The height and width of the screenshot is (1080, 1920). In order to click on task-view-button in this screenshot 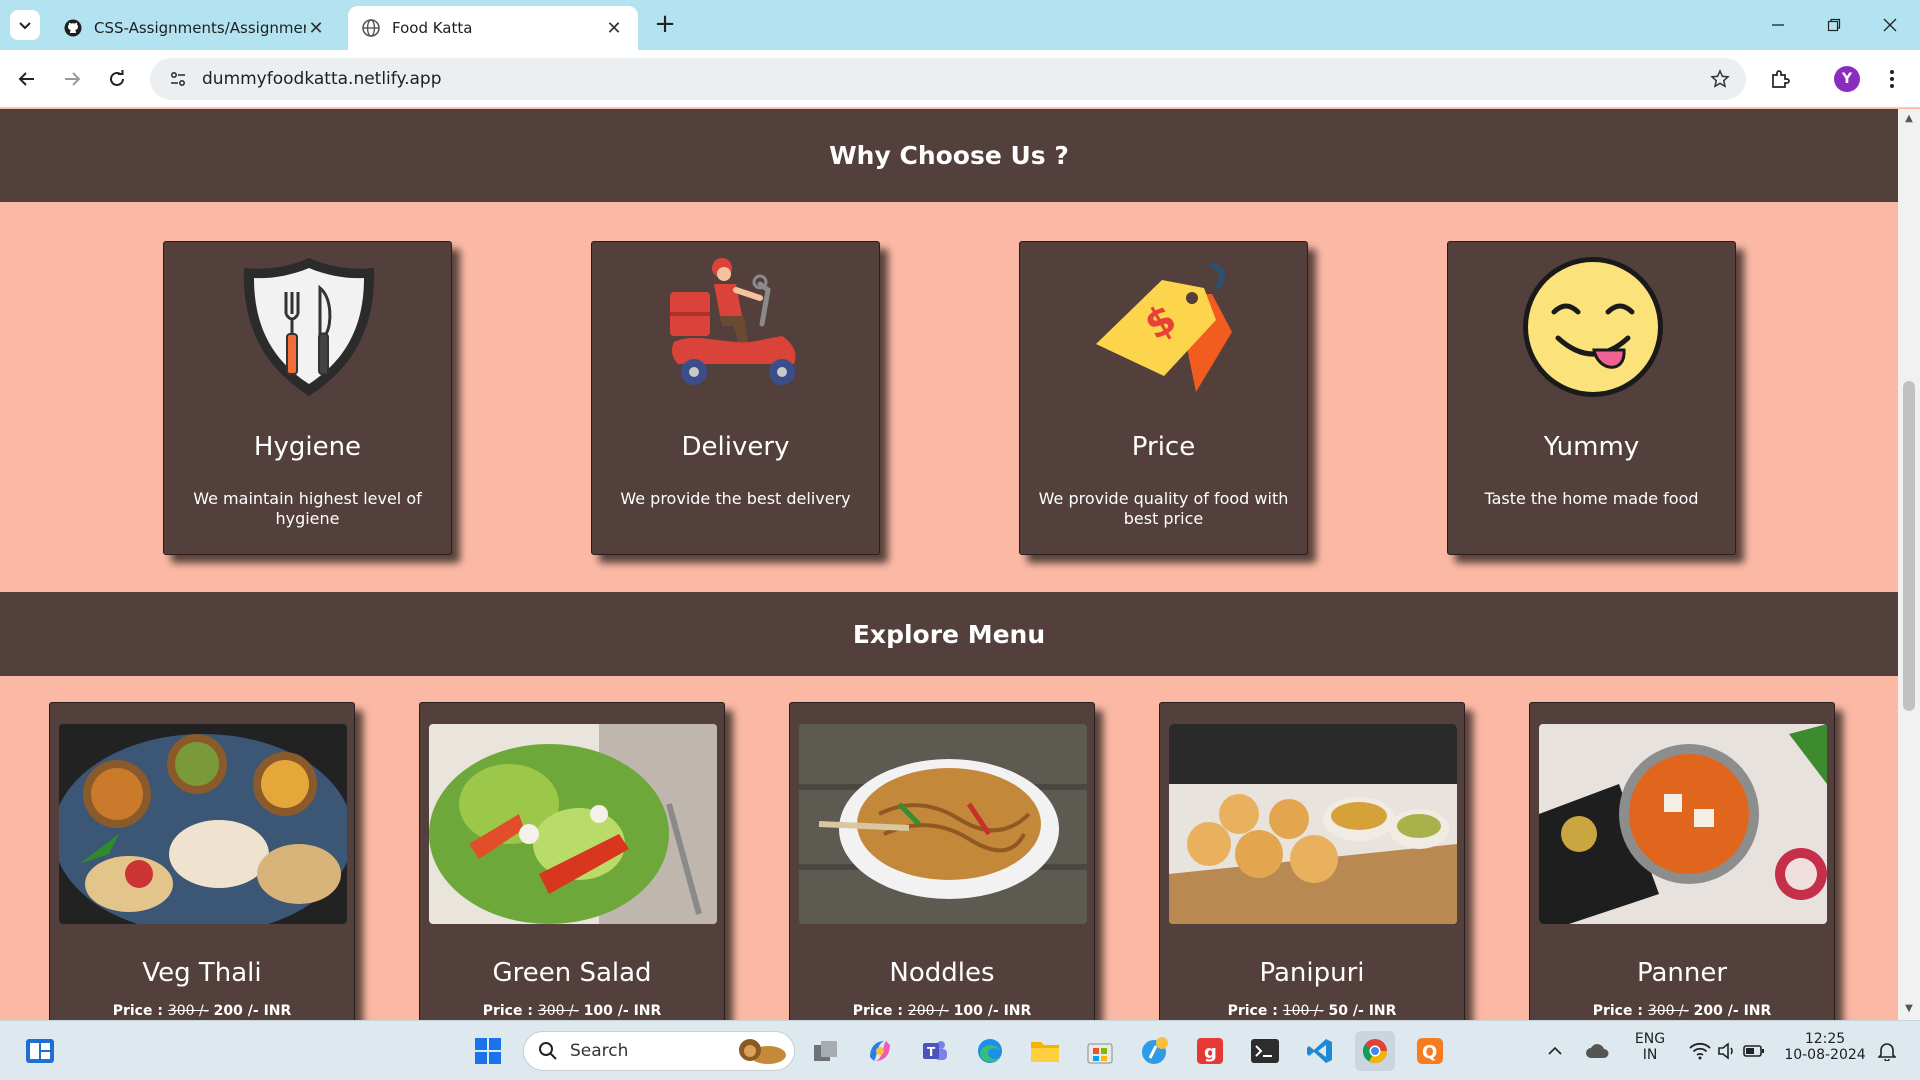, I will do `click(826, 1051)`.